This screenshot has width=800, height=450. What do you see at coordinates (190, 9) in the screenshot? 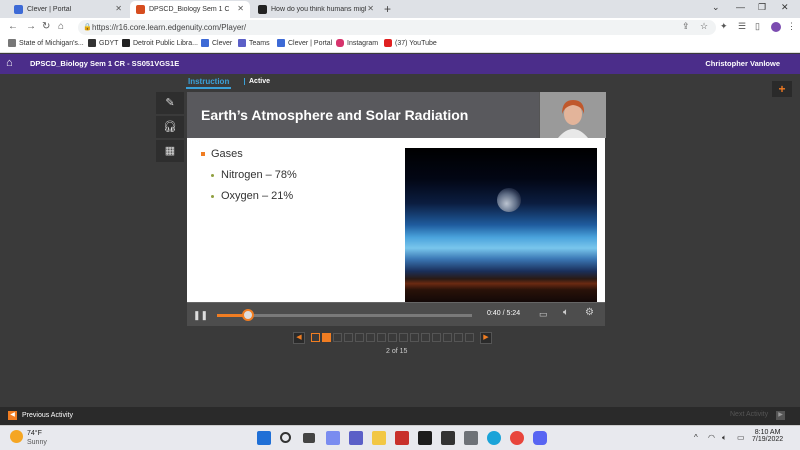
I see `tab-edgenuity: DPSCD_Biology Sem 1 CR - Edgenuity ✕` at bounding box center [190, 9].